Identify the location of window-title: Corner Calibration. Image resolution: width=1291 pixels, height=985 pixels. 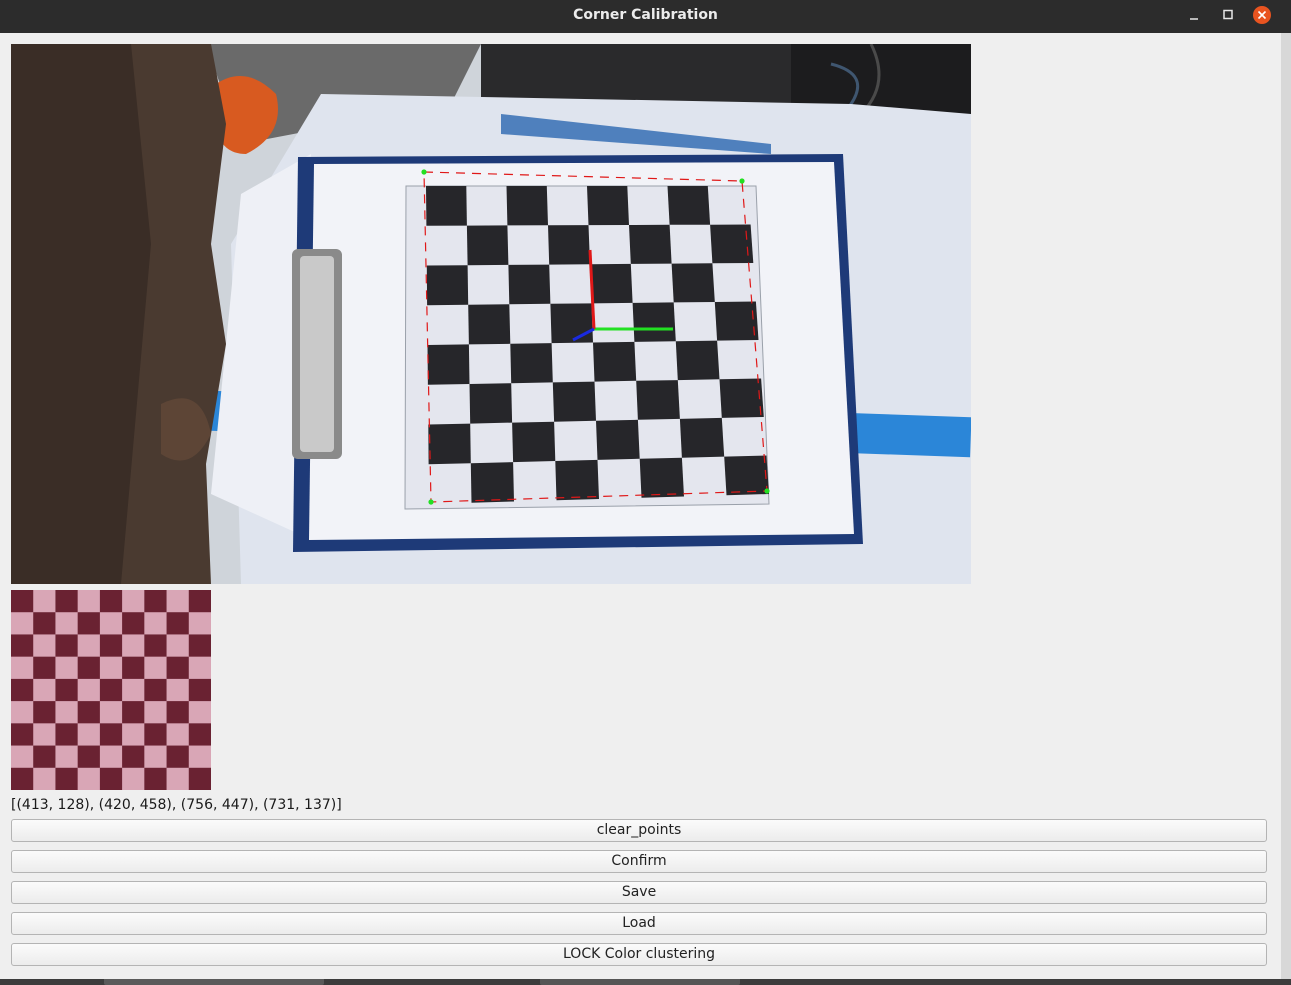
(645, 15).